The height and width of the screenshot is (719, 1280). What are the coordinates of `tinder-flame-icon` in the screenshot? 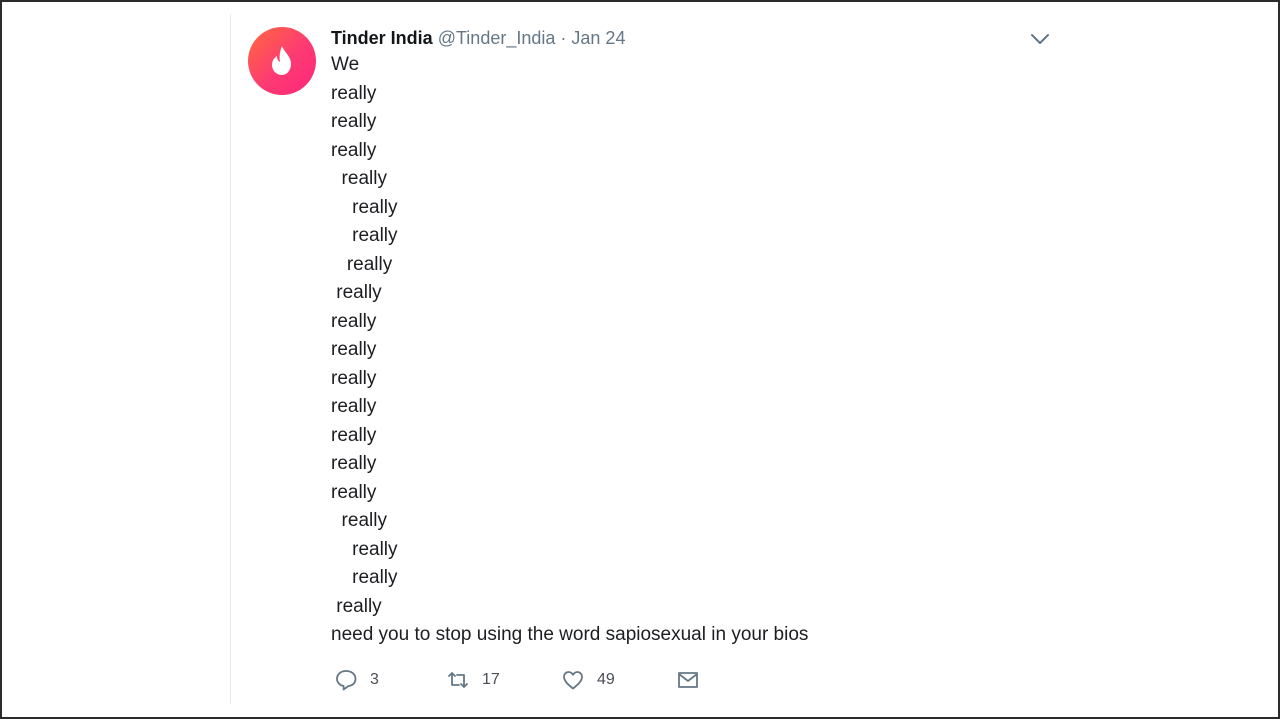 It's located at (281, 60).